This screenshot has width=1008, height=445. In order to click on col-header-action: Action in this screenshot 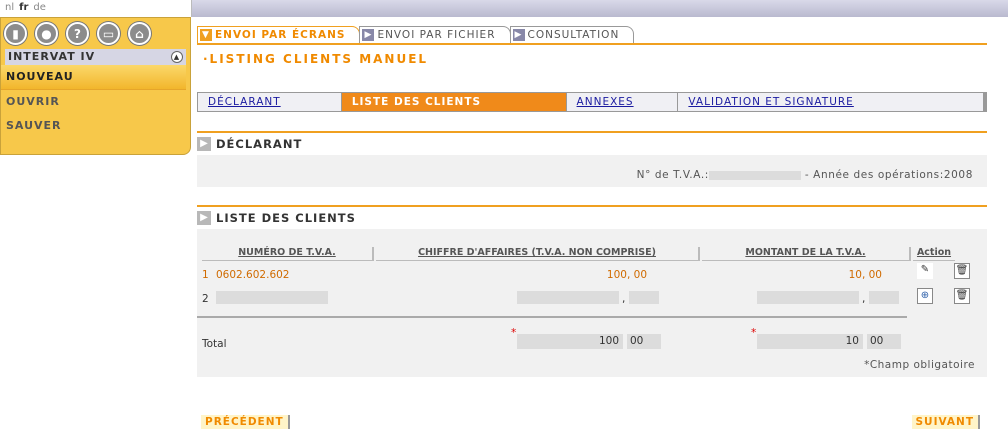, I will do `click(934, 254)`.